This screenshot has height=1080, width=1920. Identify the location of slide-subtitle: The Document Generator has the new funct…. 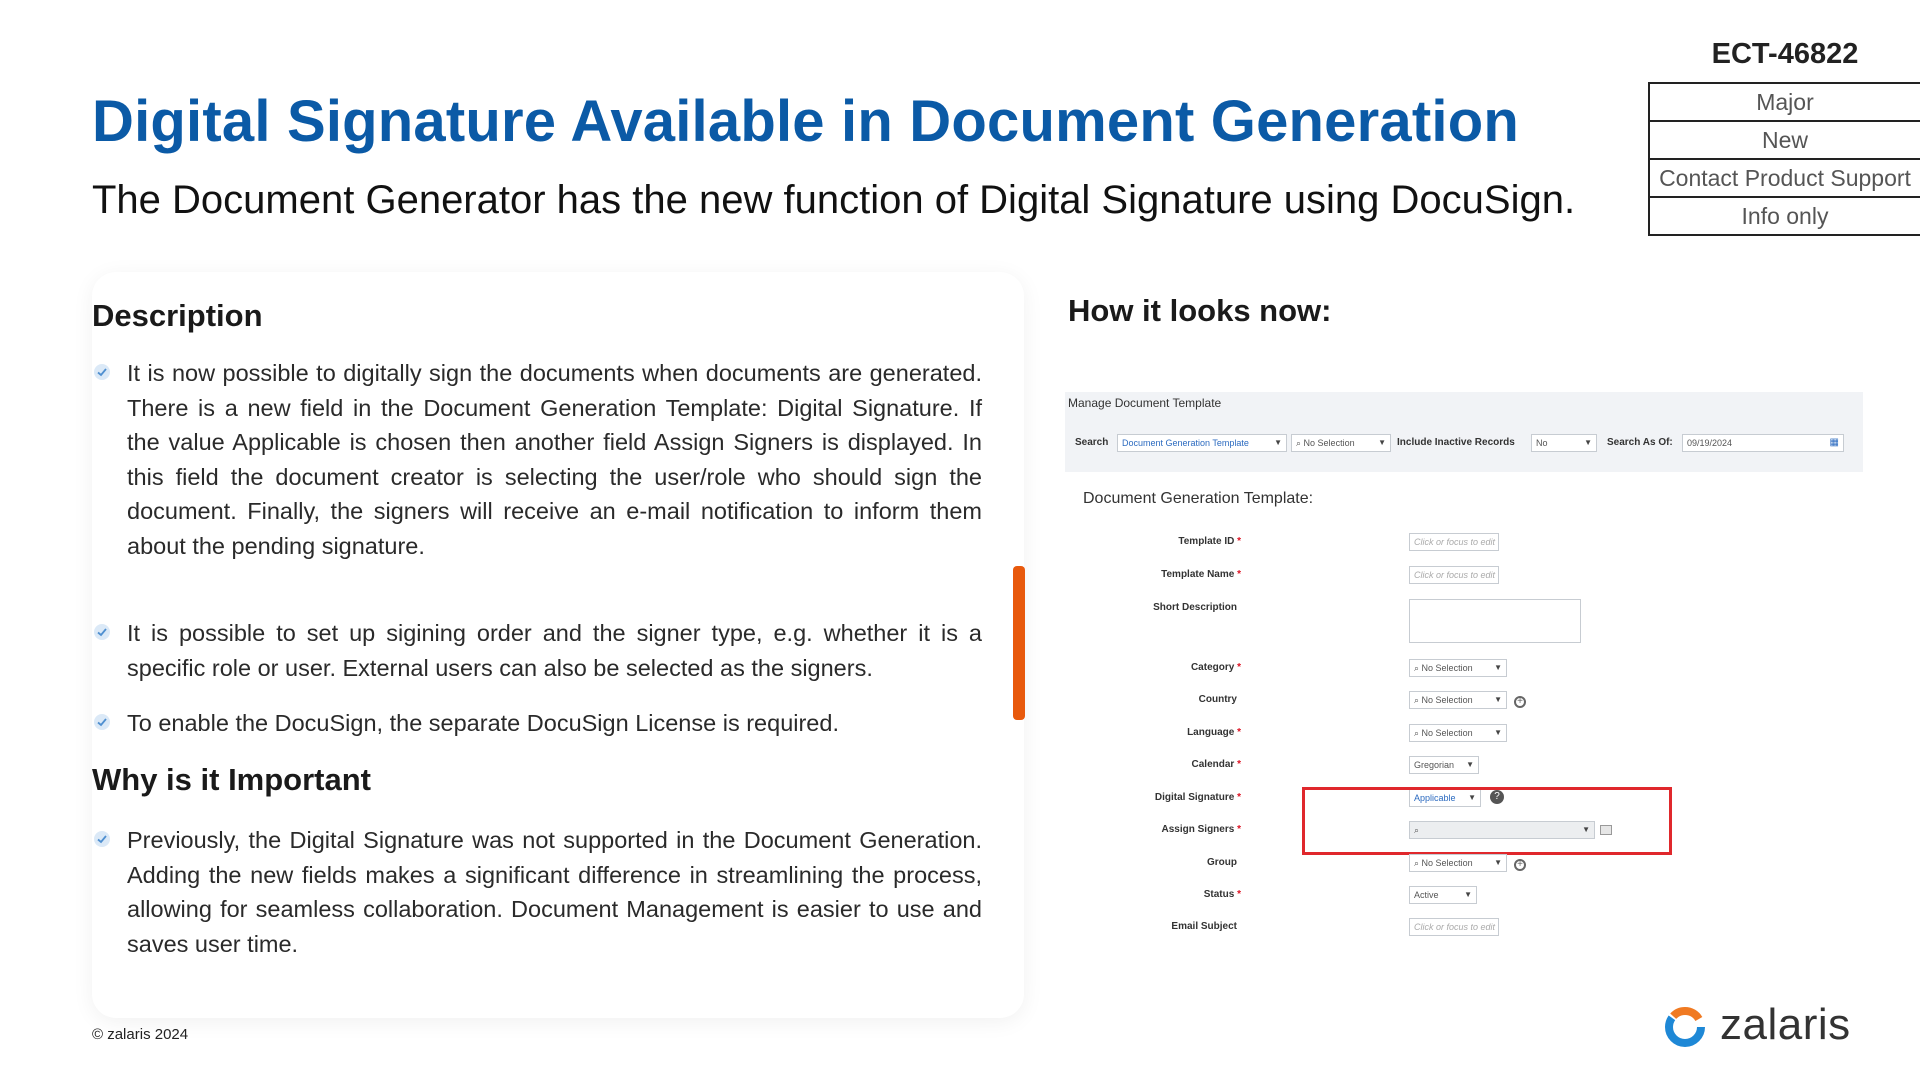
(834, 200).